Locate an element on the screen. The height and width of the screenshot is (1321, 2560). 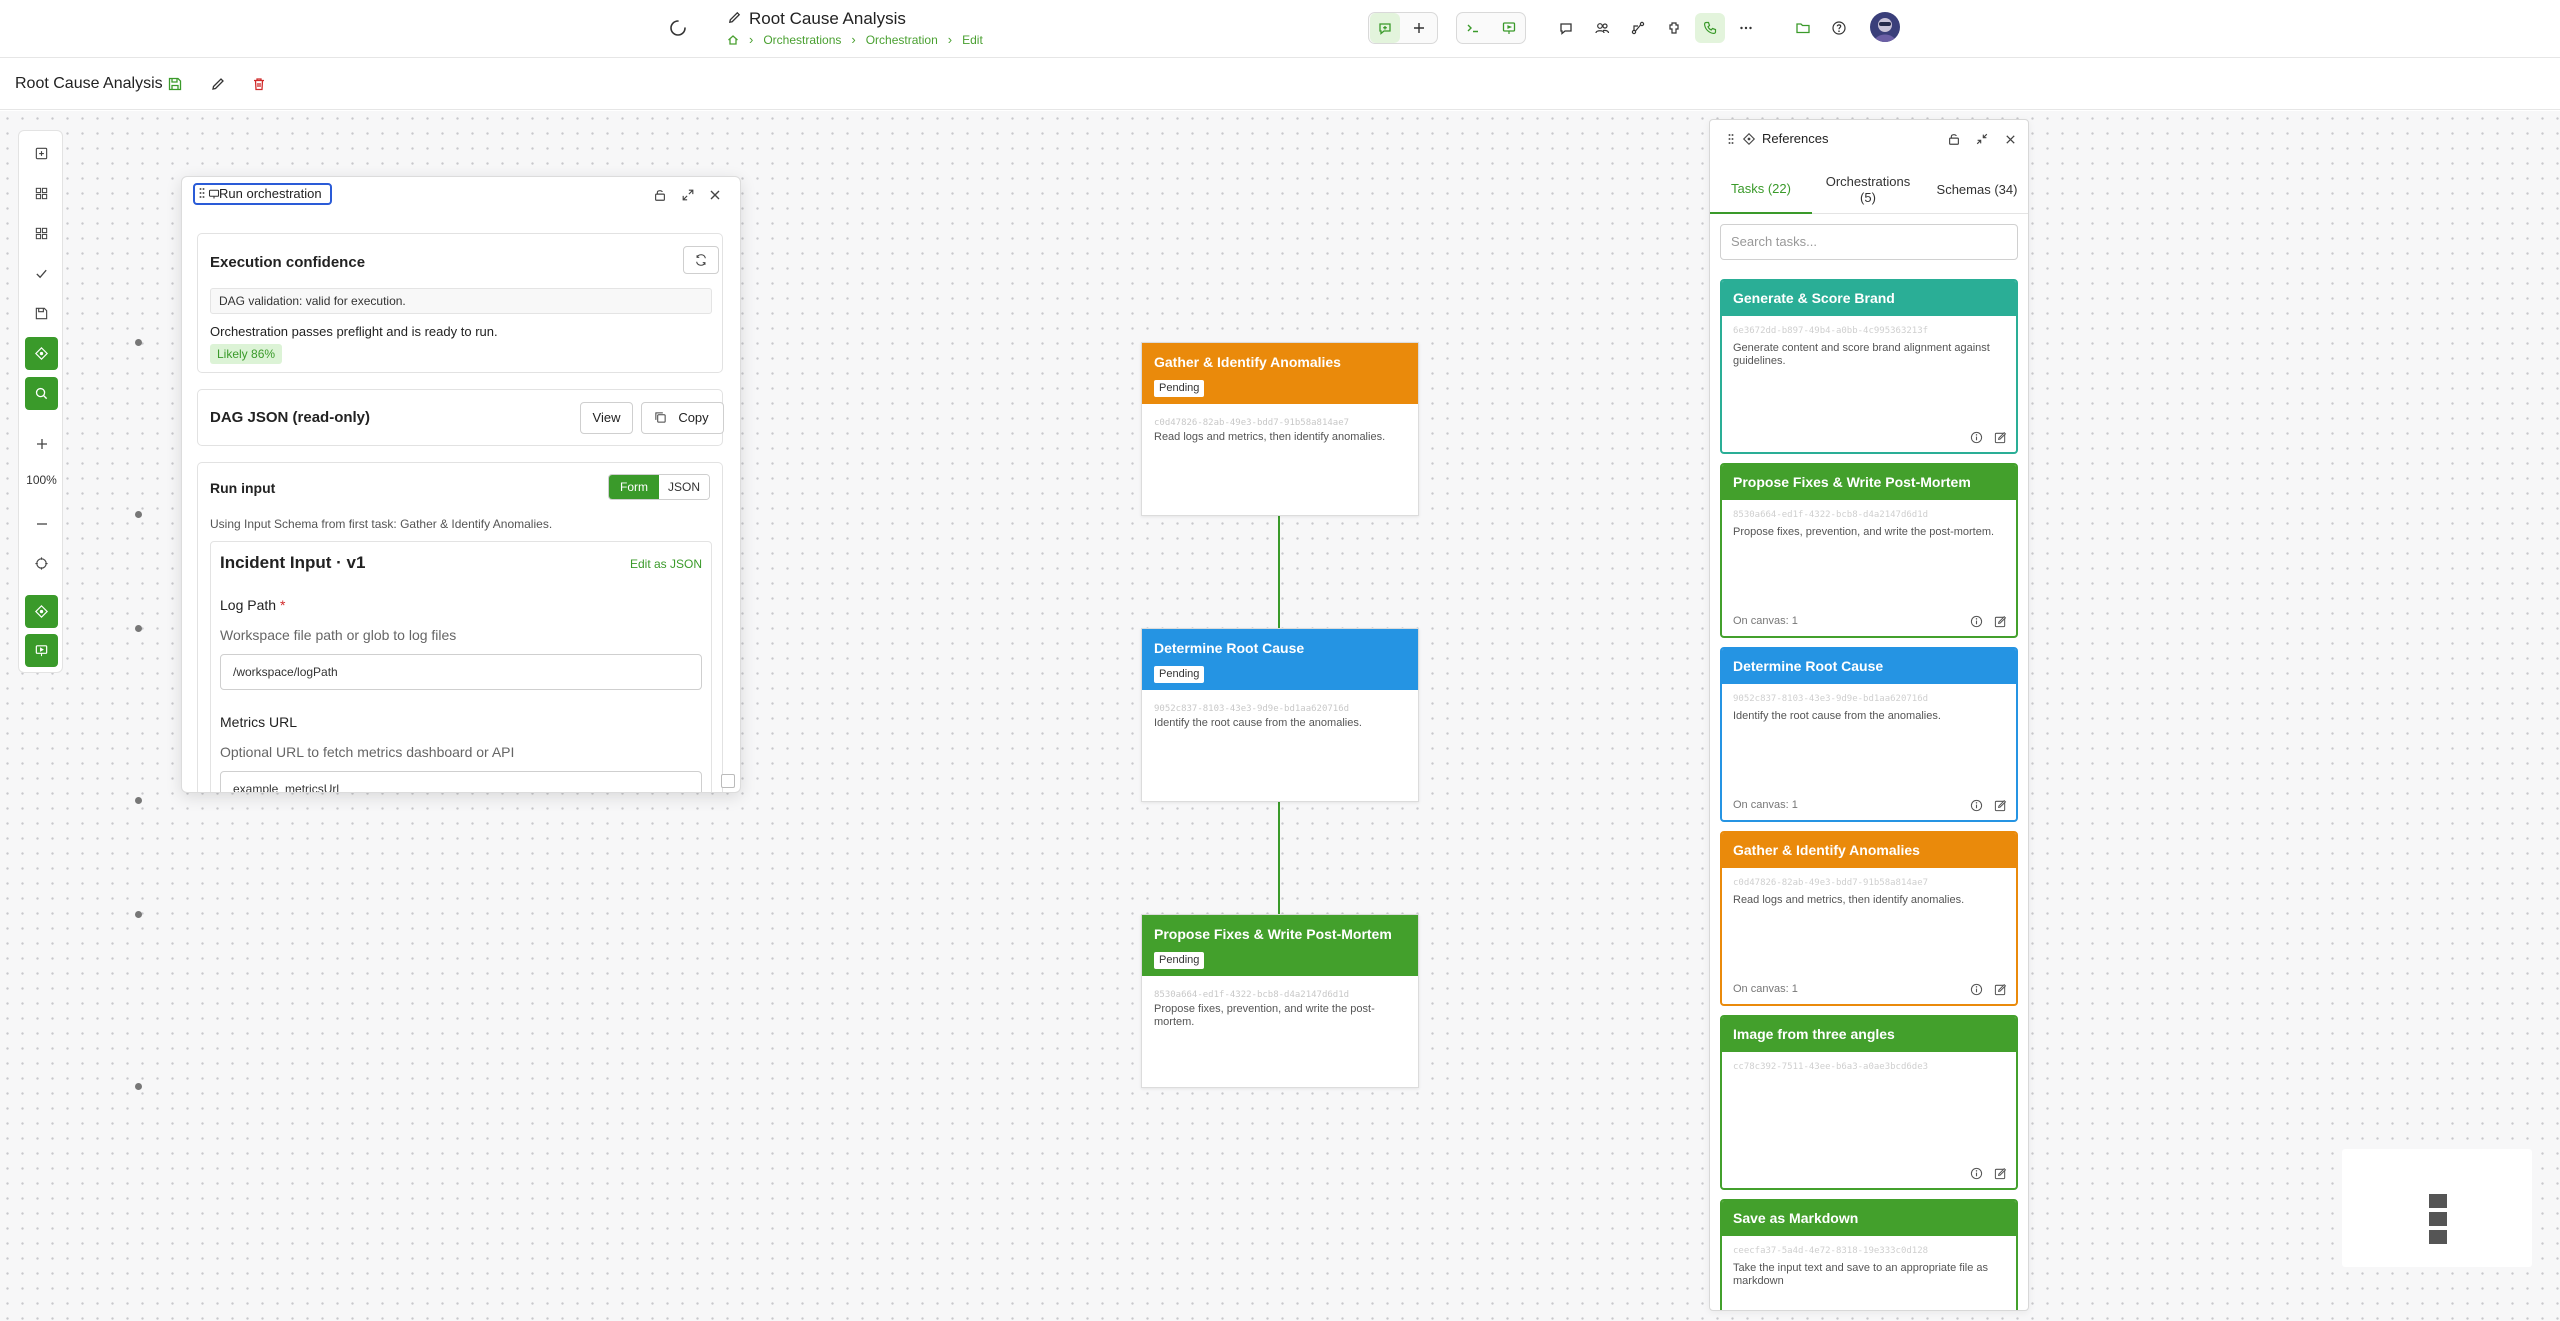
run-panel-icon is located at coordinates (41, 650).